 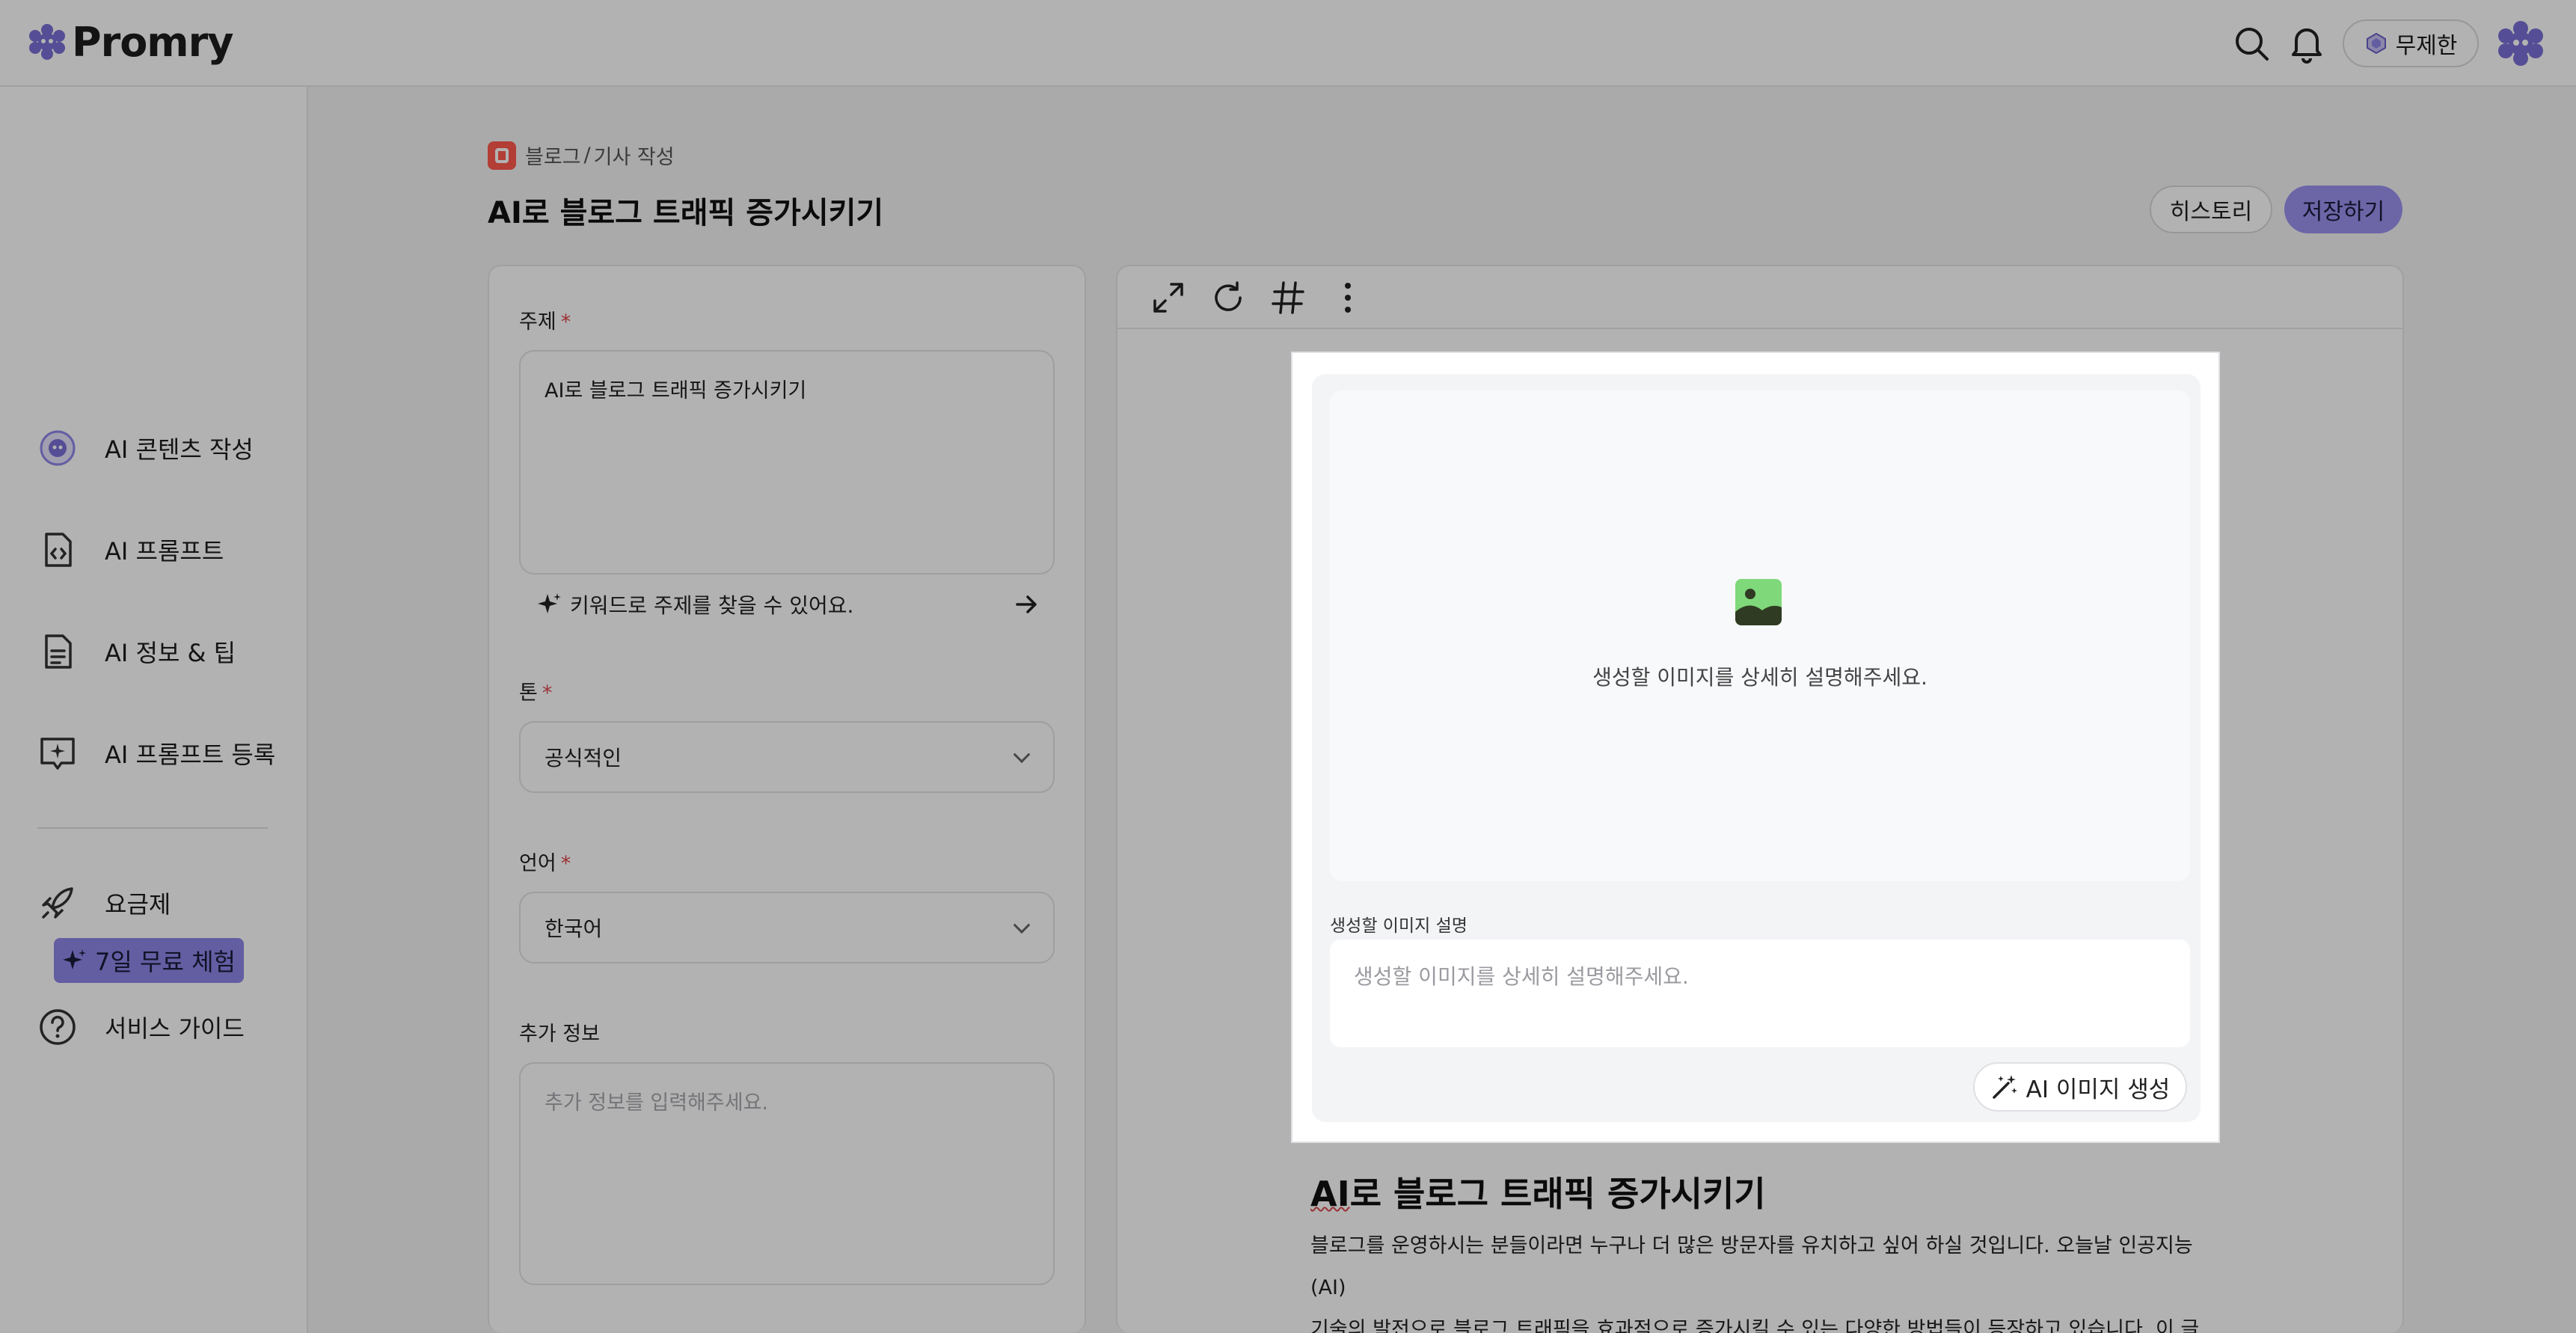 I want to click on page-title: AI로 블로그 트래픽 증가시키기, so click(x=686, y=213).